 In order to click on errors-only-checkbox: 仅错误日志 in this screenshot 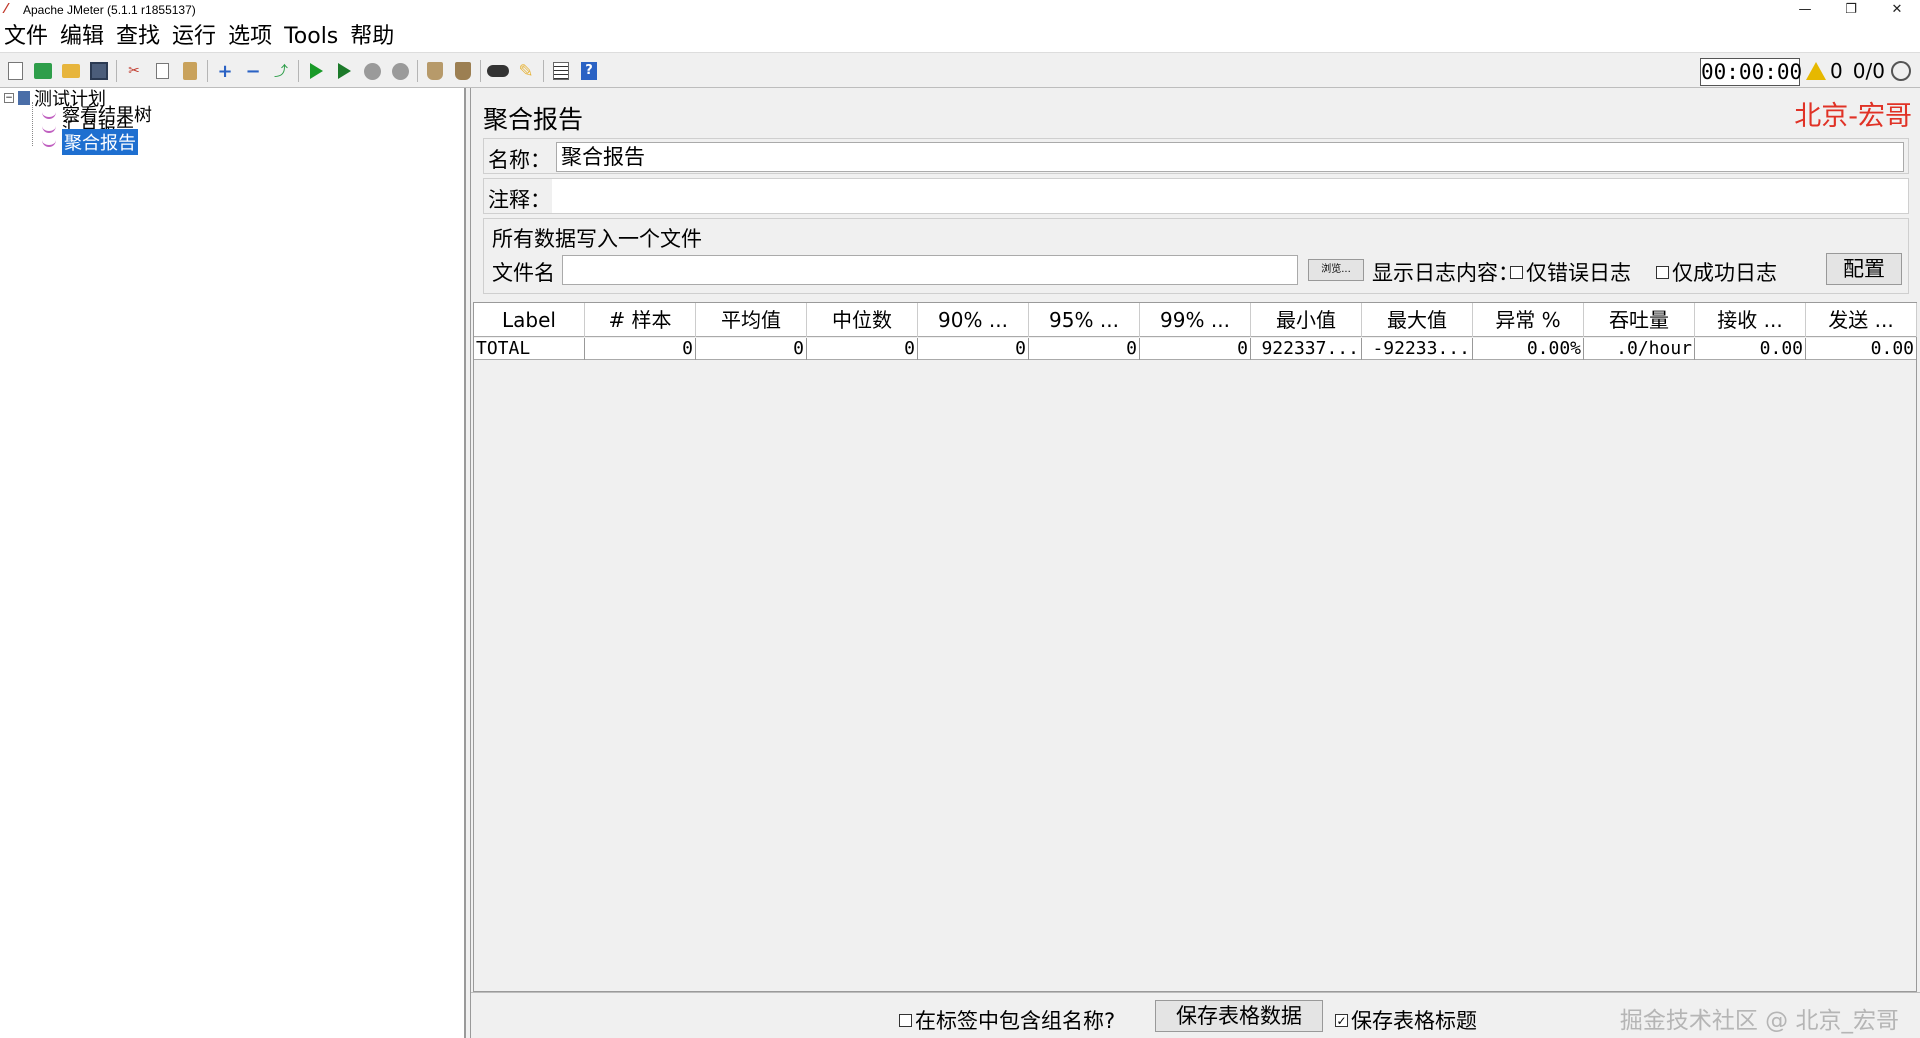, I will do `click(1570, 272)`.